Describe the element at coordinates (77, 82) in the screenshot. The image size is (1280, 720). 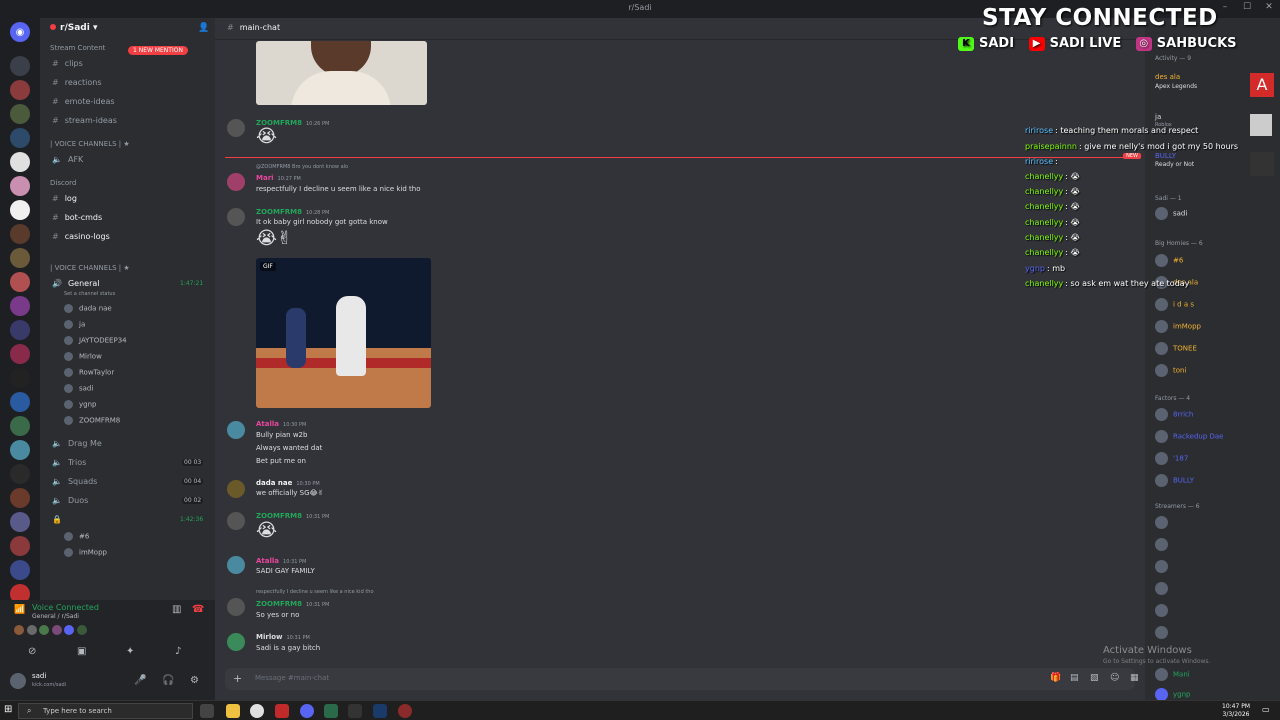
I see `channel-reactions: # reactions` at that location.